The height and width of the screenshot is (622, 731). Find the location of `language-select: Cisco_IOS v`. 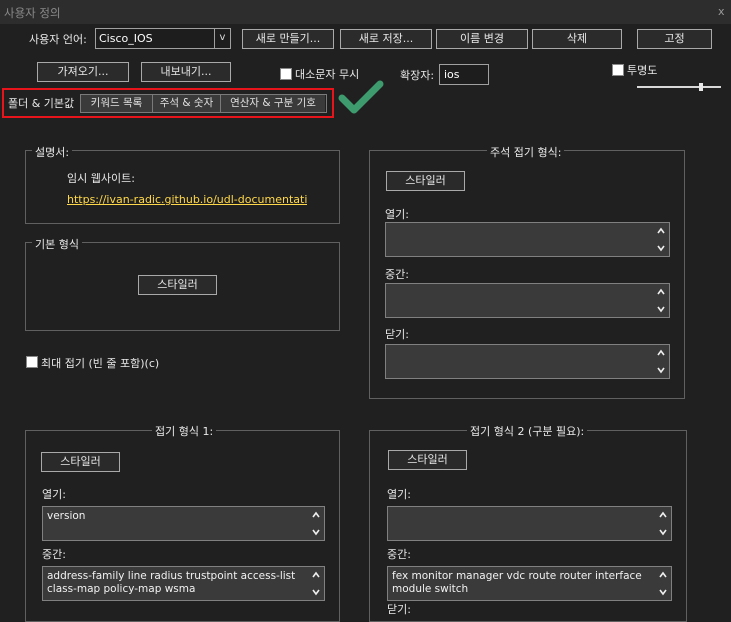

language-select: Cisco_IOS v is located at coordinates (163, 38).